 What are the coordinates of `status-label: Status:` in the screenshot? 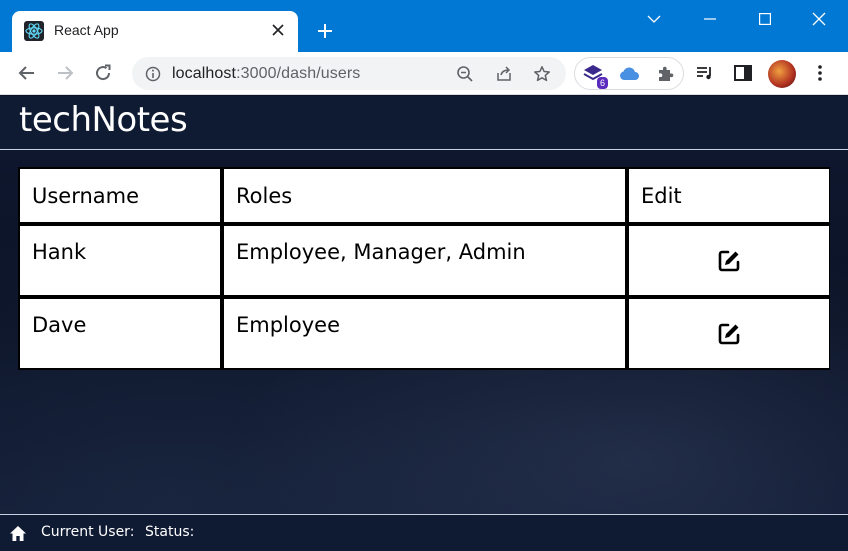 It's located at (170, 532).